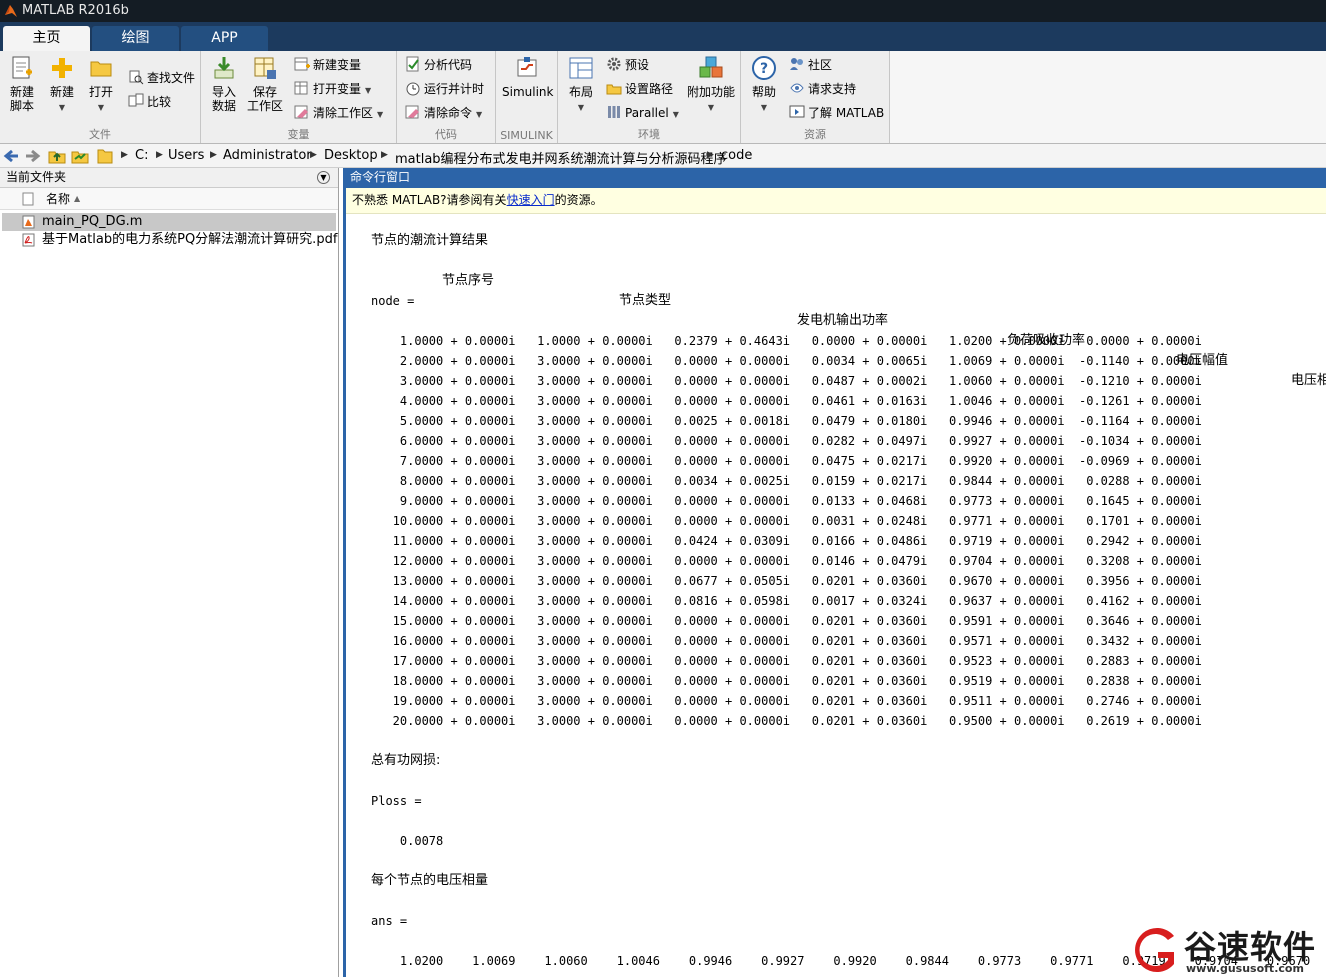 Image resolution: width=1326 pixels, height=977 pixels. Describe the element at coordinates (327, 65) in the screenshot. I see `new-variable-button: 新建变量` at that location.